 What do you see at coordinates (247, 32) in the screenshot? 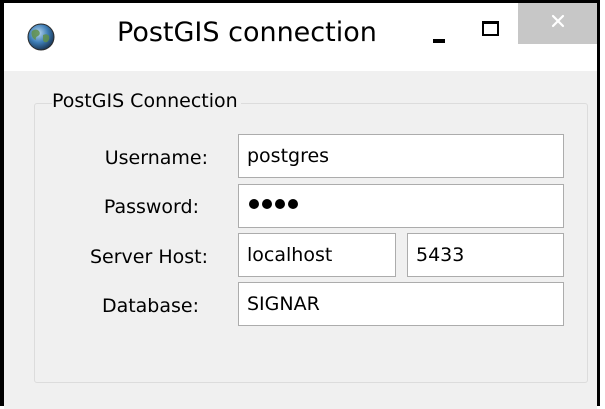
I see `window-title: PostGIS connection` at bounding box center [247, 32].